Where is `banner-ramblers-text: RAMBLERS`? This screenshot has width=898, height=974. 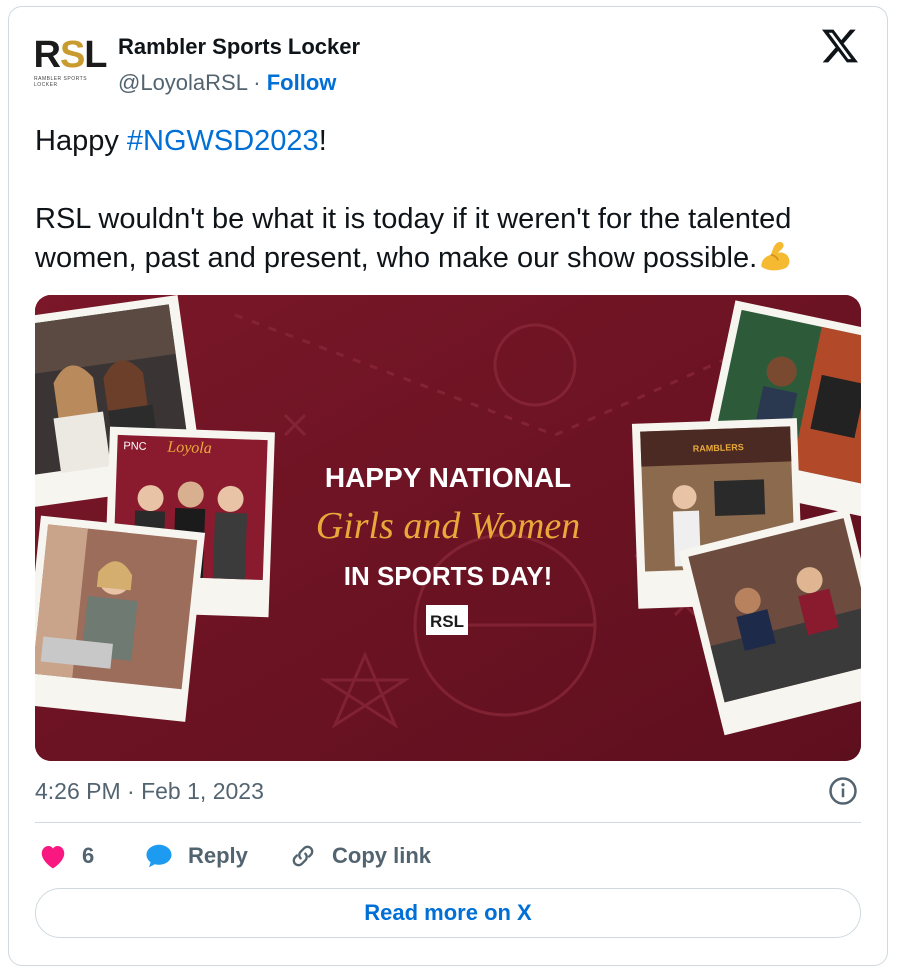 banner-ramblers-text: RAMBLERS is located at coordinates (718, 448).